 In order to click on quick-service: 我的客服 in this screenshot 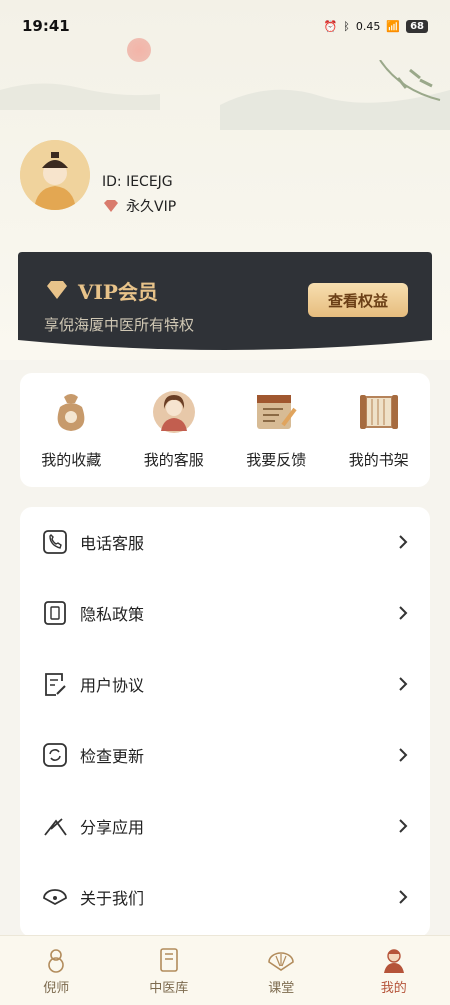, I will do `click(174, 430)`.